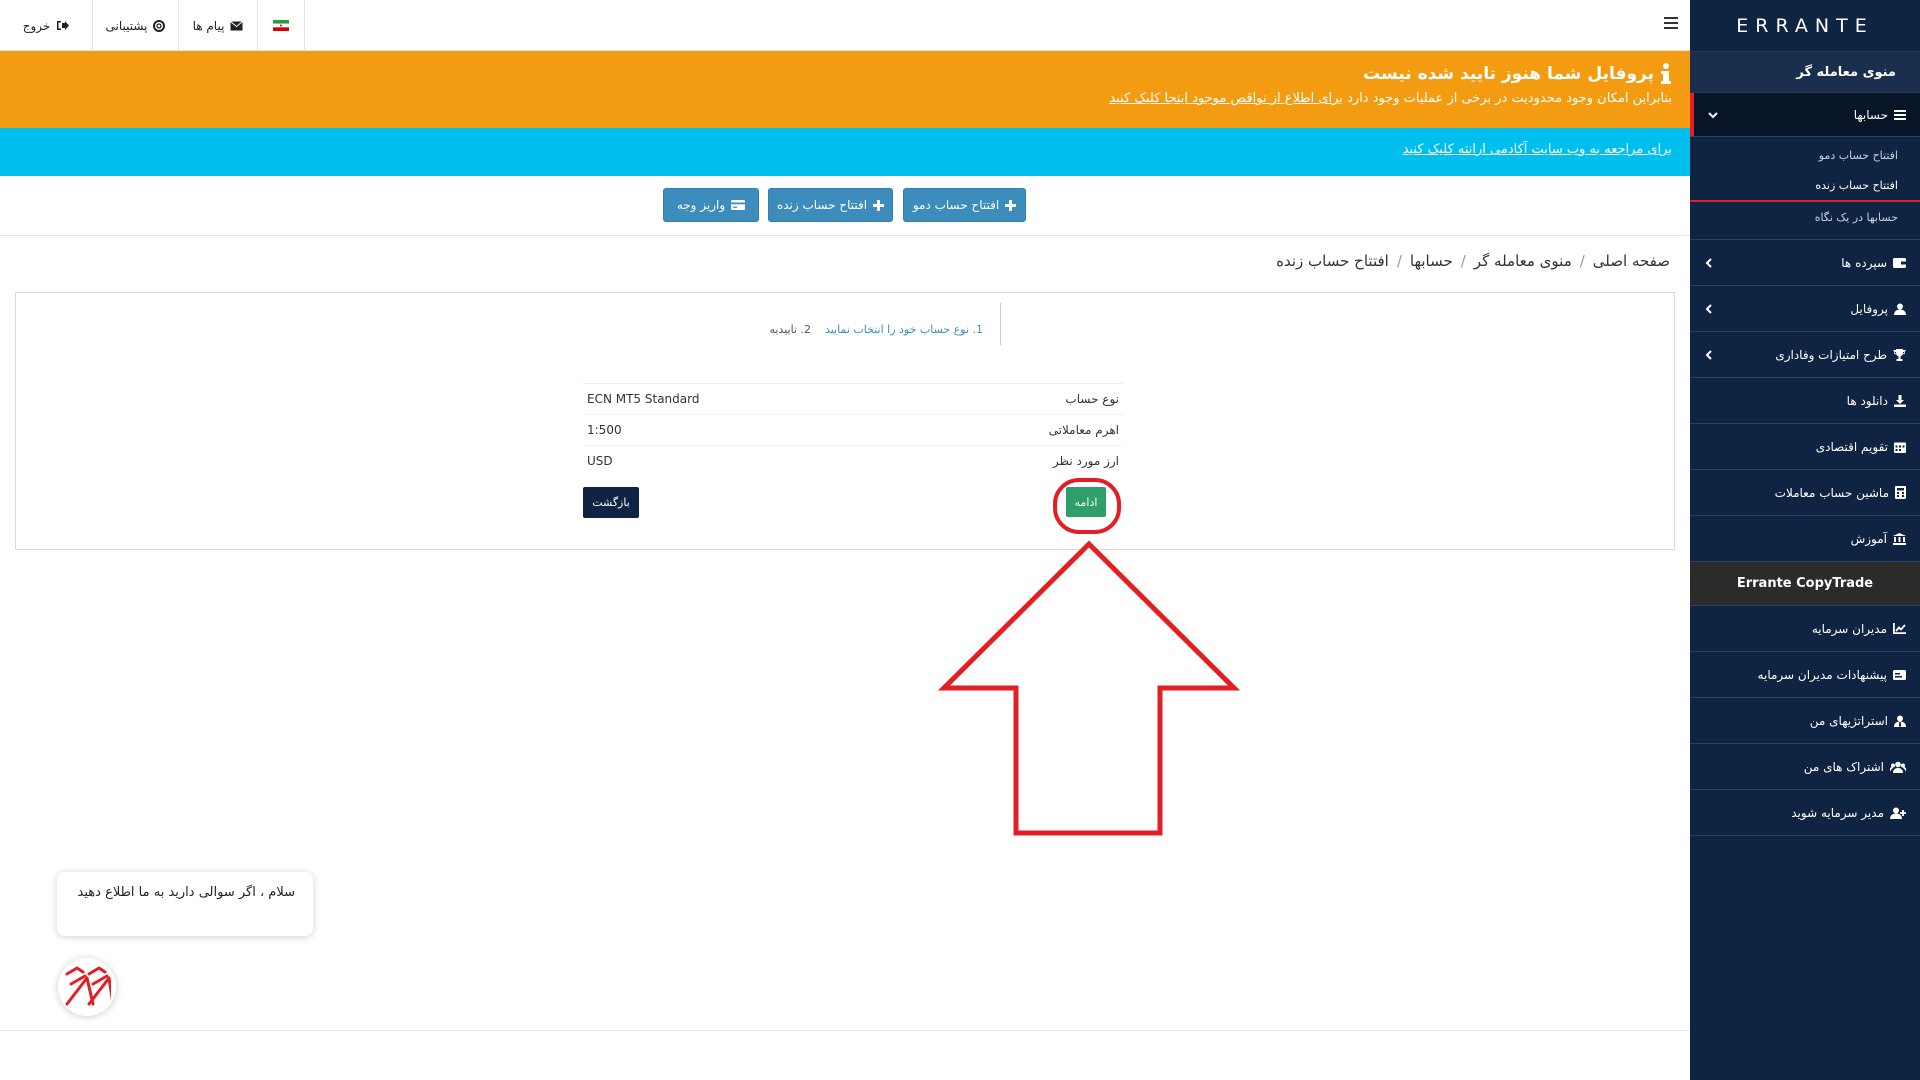 The height and width of the screenshot is (1080, 1920). I want to click on sidebar-item-profile: پروفایل, so click(1805, 309).